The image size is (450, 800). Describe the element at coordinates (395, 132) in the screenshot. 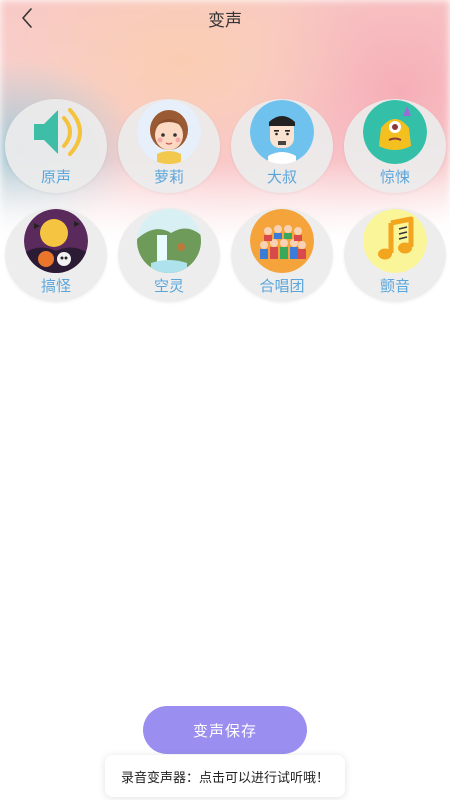

I see `monster-icon` at that location.